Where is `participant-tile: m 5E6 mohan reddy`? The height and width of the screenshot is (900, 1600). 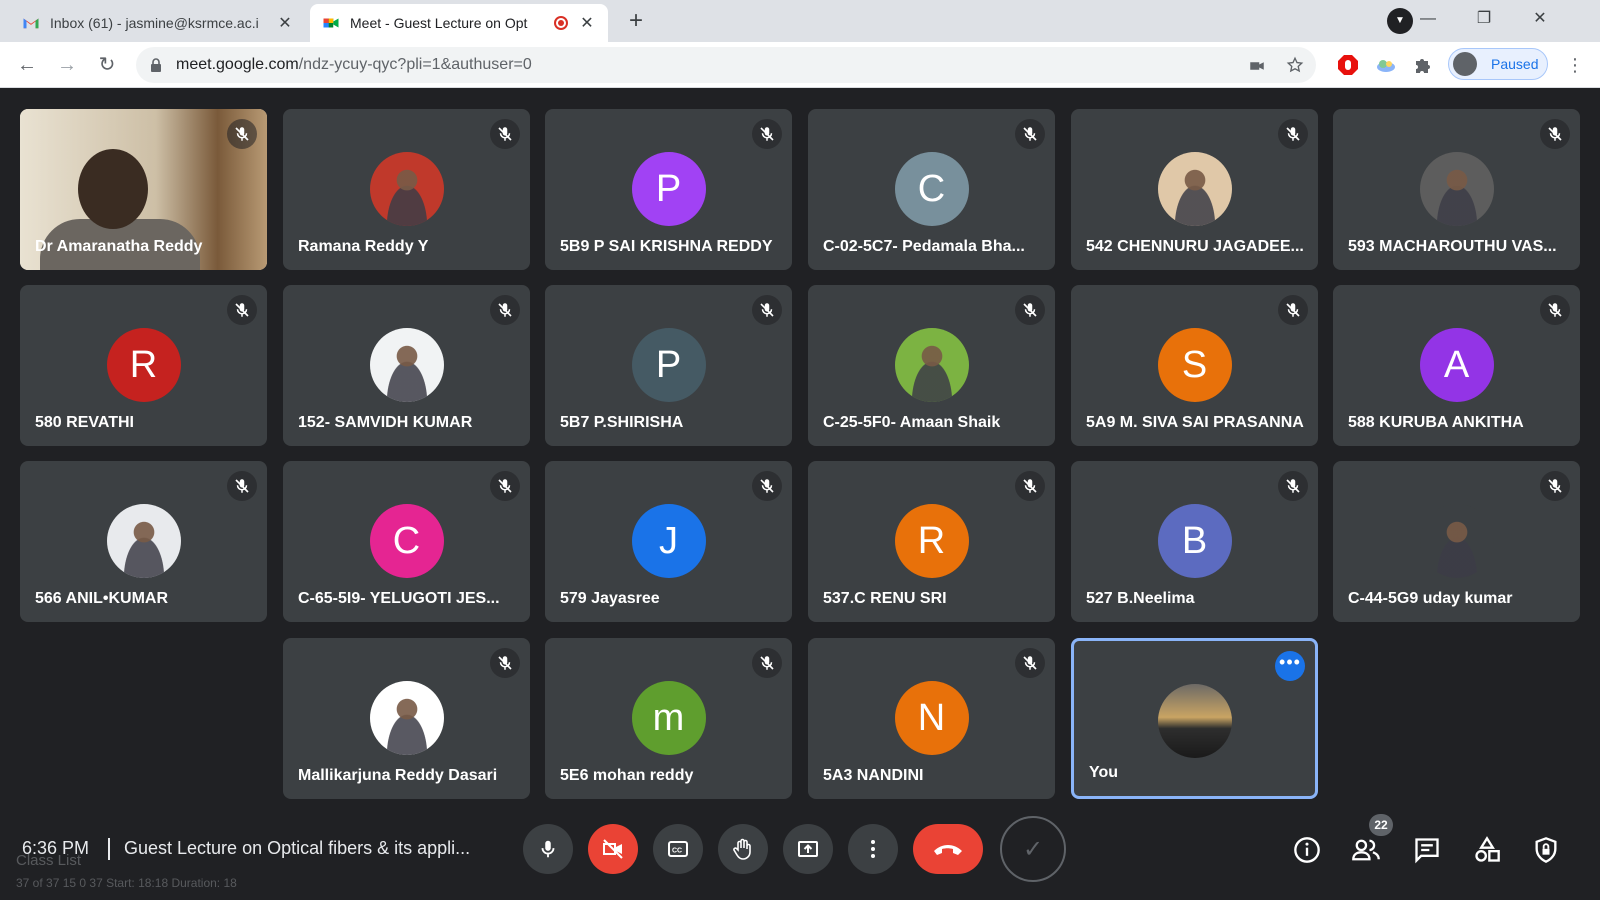 participant-tile: m 5E6 mohan reddy is located at coordinates (668, 718).